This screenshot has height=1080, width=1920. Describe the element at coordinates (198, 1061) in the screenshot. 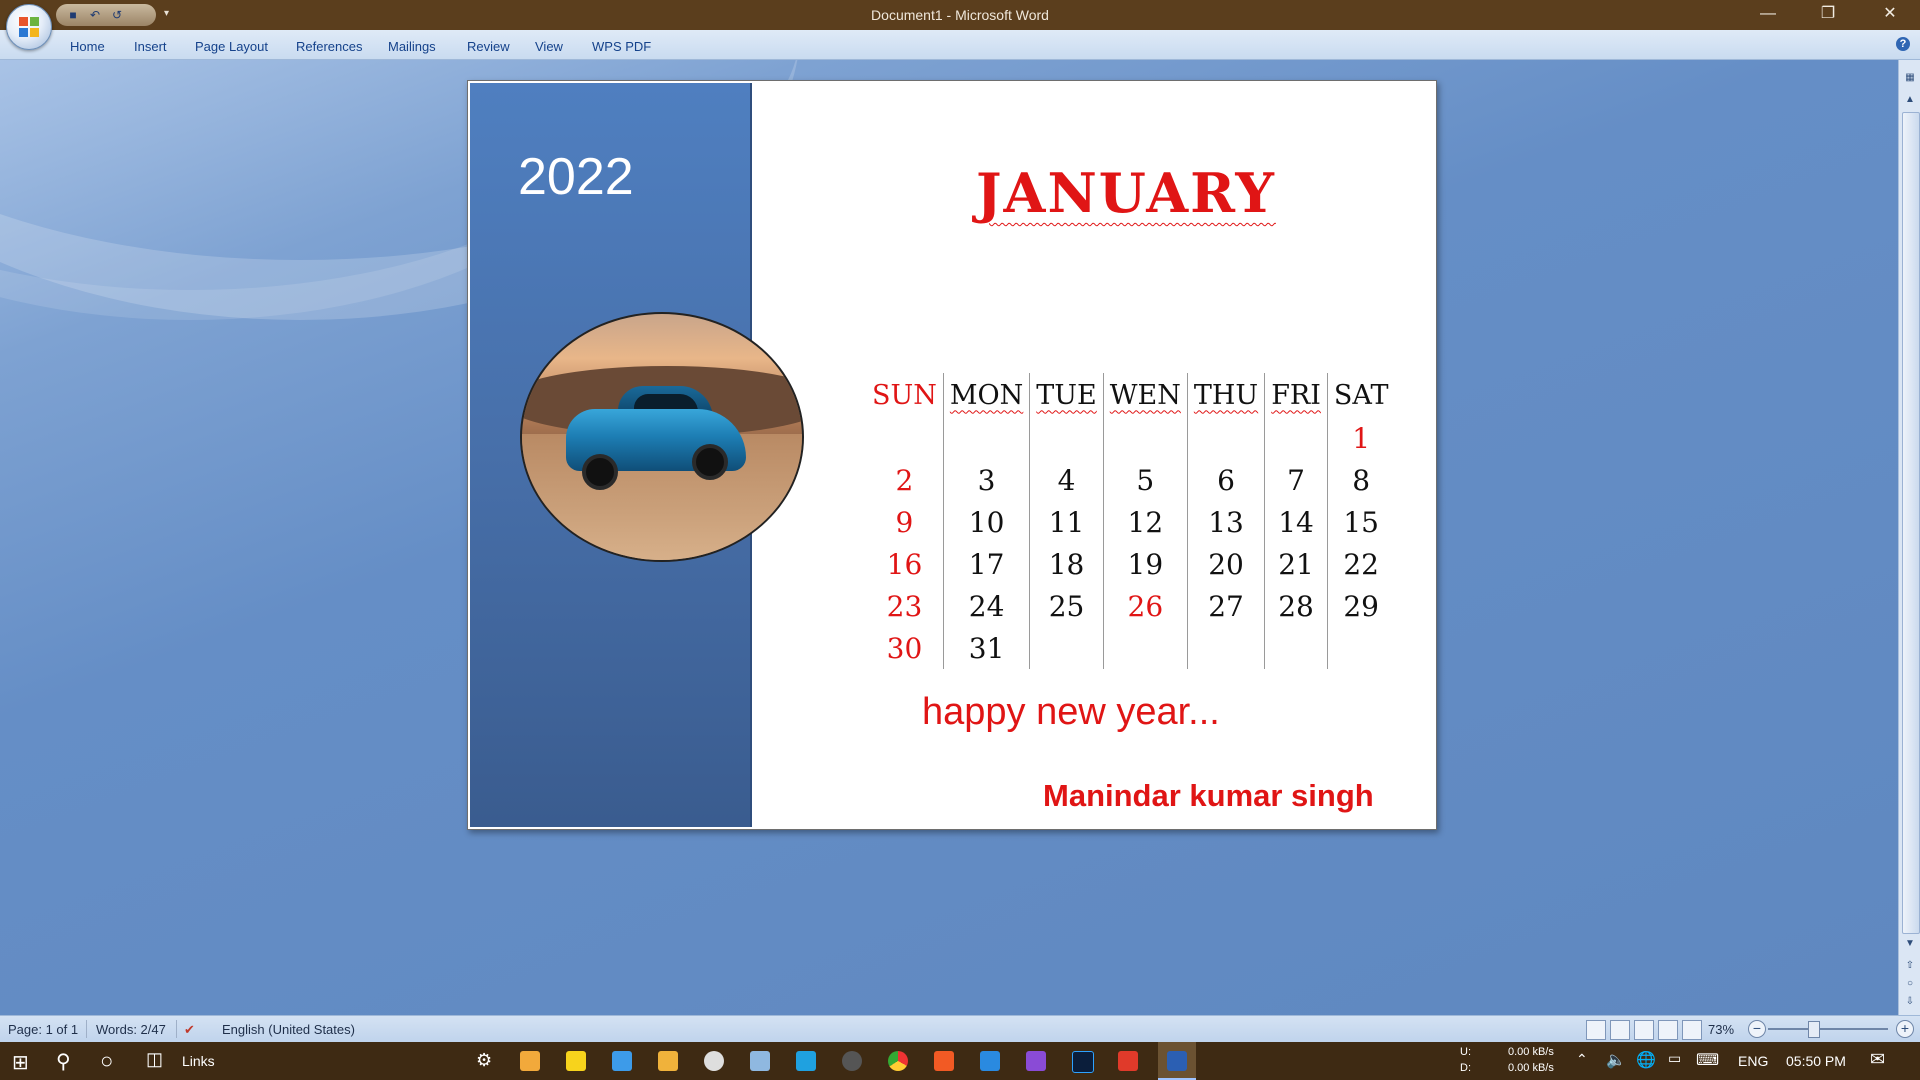

I see `links-toolbar: Links` at that location.